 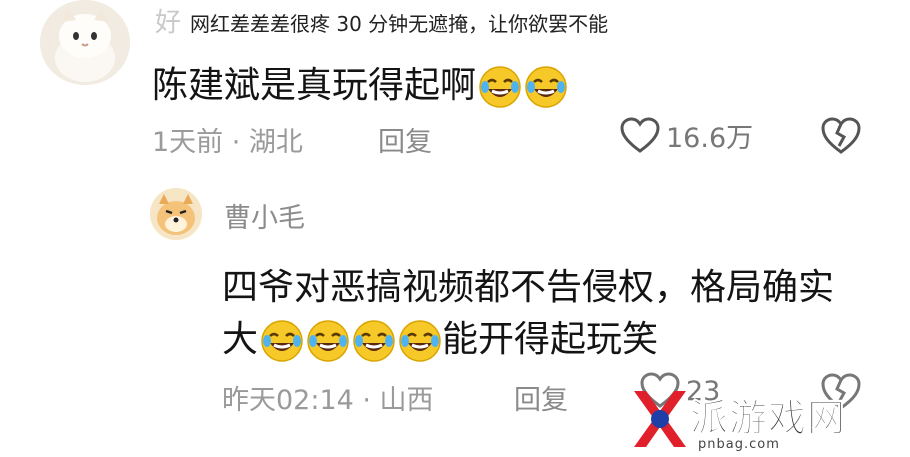 I want to click on like-button: 16.6万, so click(x=686, y=135).